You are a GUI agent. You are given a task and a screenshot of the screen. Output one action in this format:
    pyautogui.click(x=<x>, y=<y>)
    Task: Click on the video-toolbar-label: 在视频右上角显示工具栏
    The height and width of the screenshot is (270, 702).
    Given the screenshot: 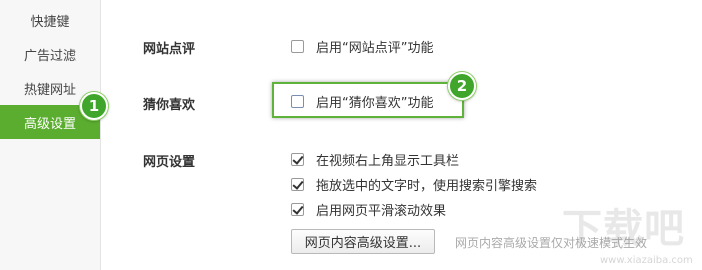 What is the action you would take?
    pyautogui.click(x=388, y=161)
    